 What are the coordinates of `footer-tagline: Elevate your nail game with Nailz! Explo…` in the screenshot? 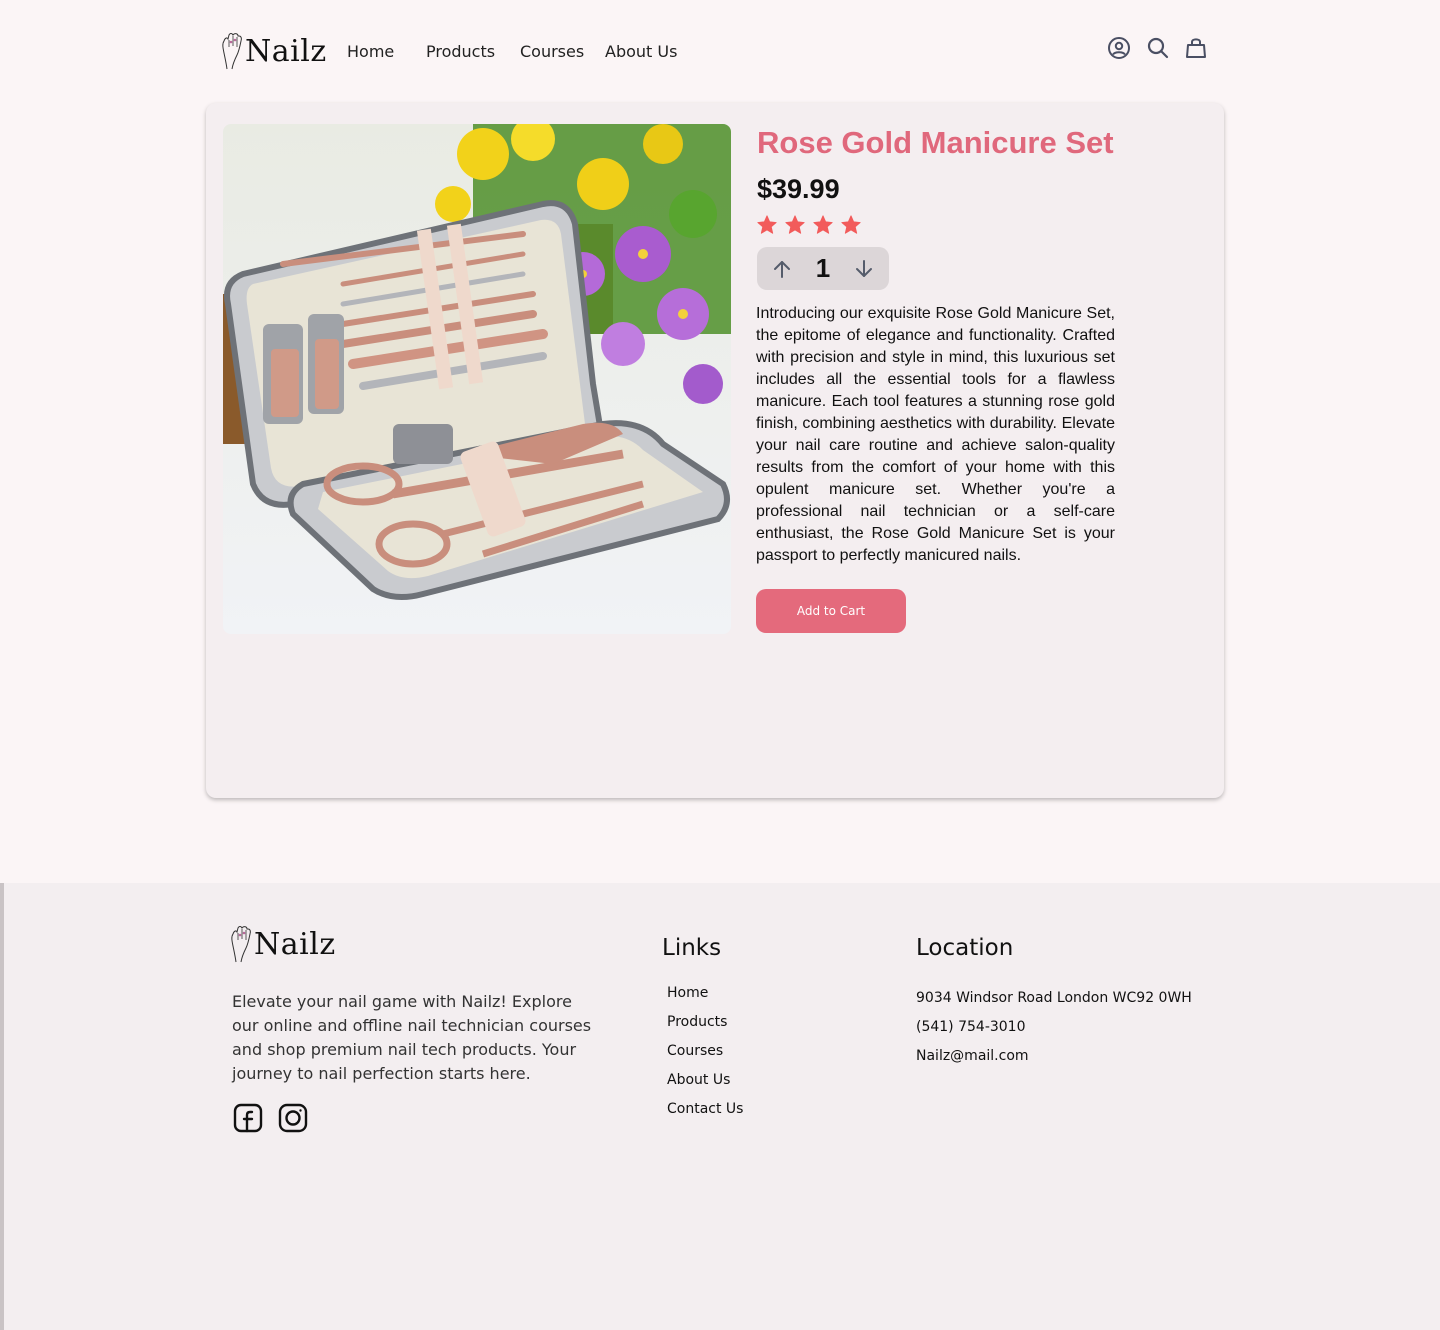 It's located at (412, 1037).